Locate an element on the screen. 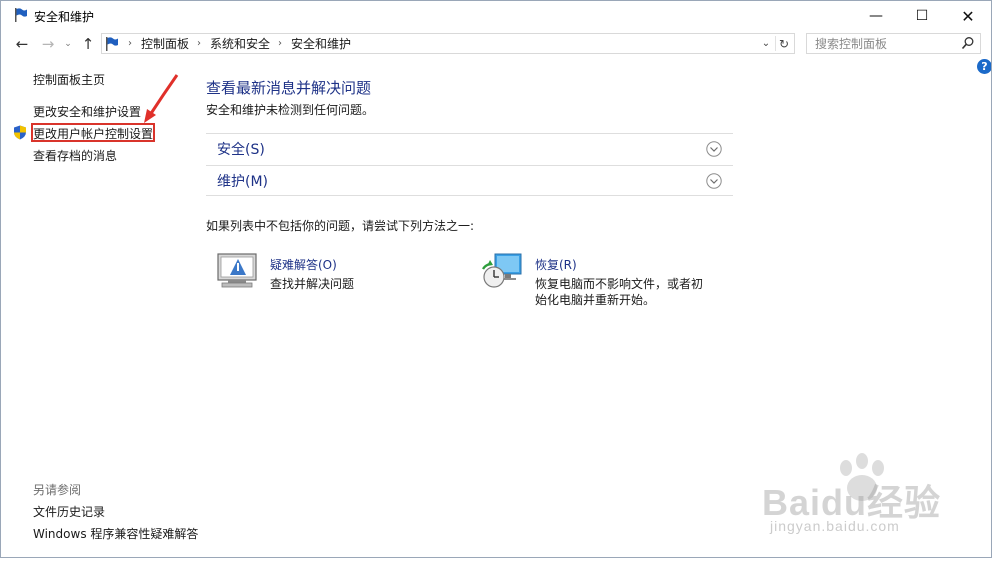  refresh-button: ↻ is located at coordinates (784, 43).